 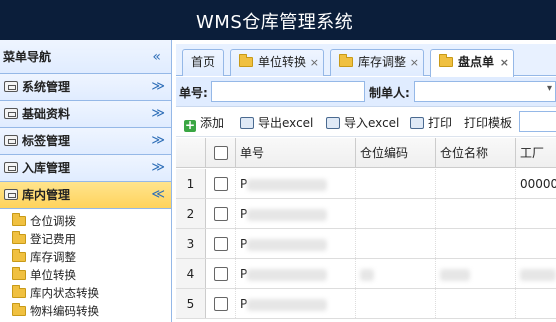 I want to click on printer-icon, so click(x=417, y=123).